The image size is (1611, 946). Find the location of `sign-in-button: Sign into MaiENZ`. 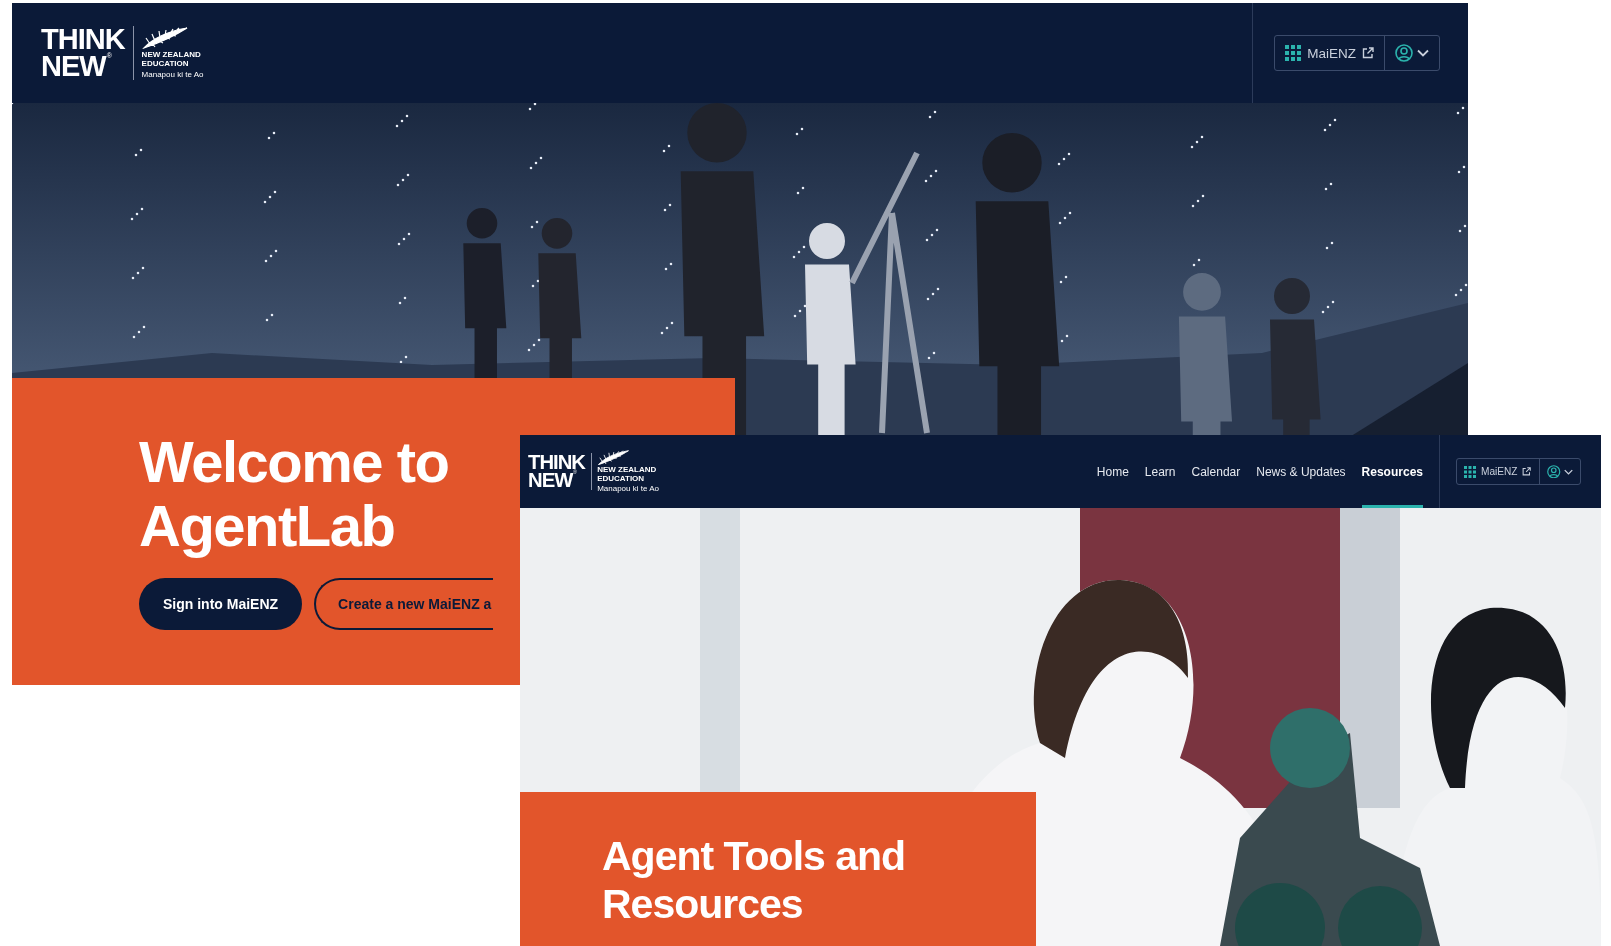

sign-in-button: Sign into MaiENZ is located at coordinates (221, 604).